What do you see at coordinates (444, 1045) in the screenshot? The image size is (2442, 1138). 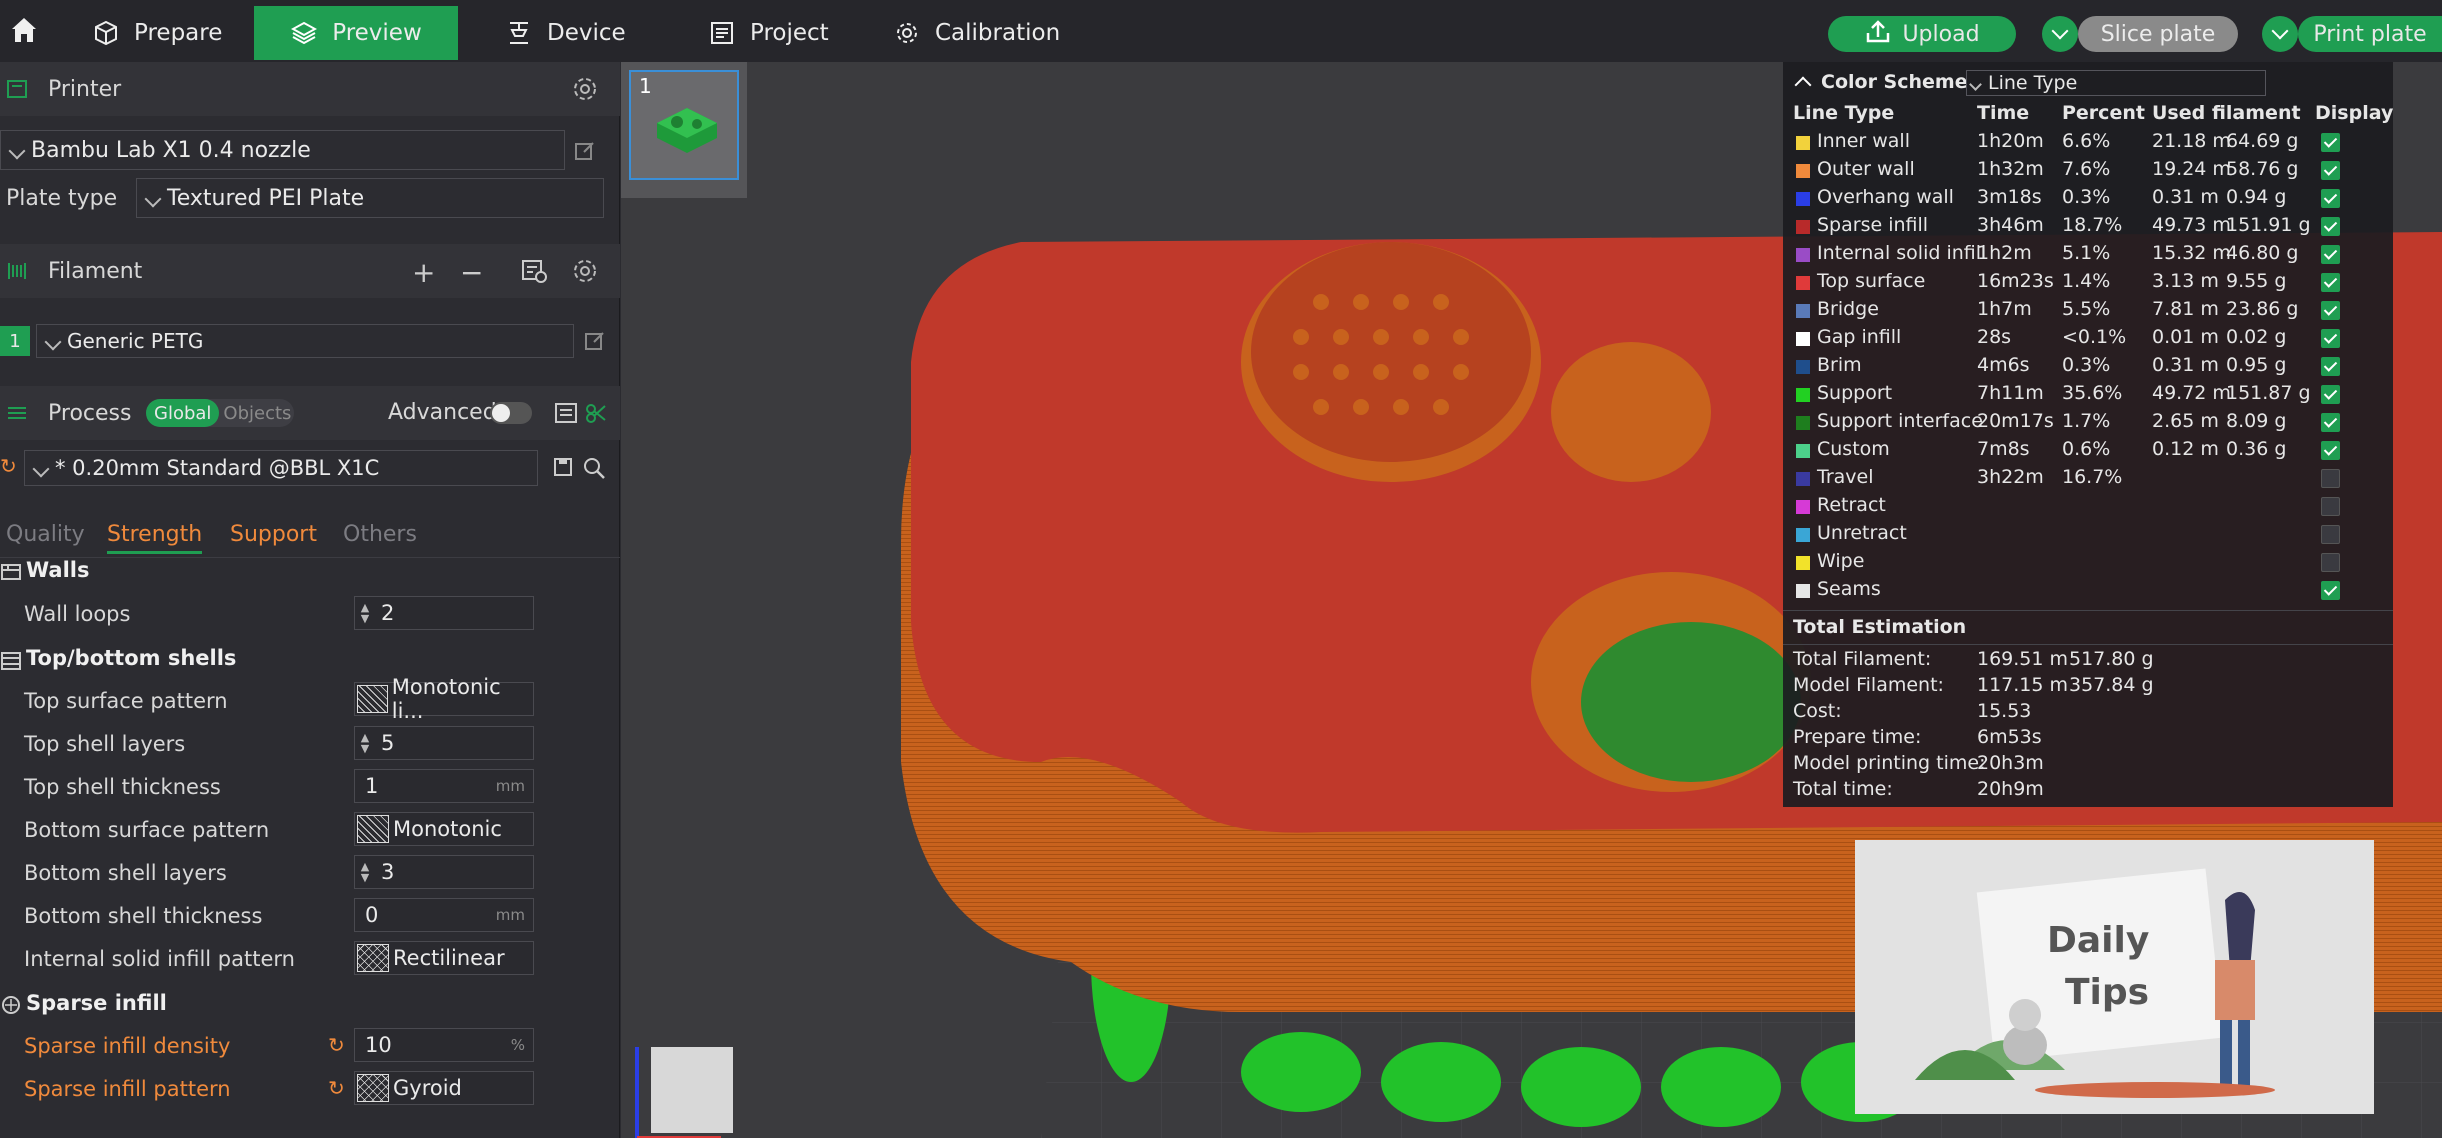 I see `sparse-infill-density-input: 10 %` at bounding box center [444, 1045].